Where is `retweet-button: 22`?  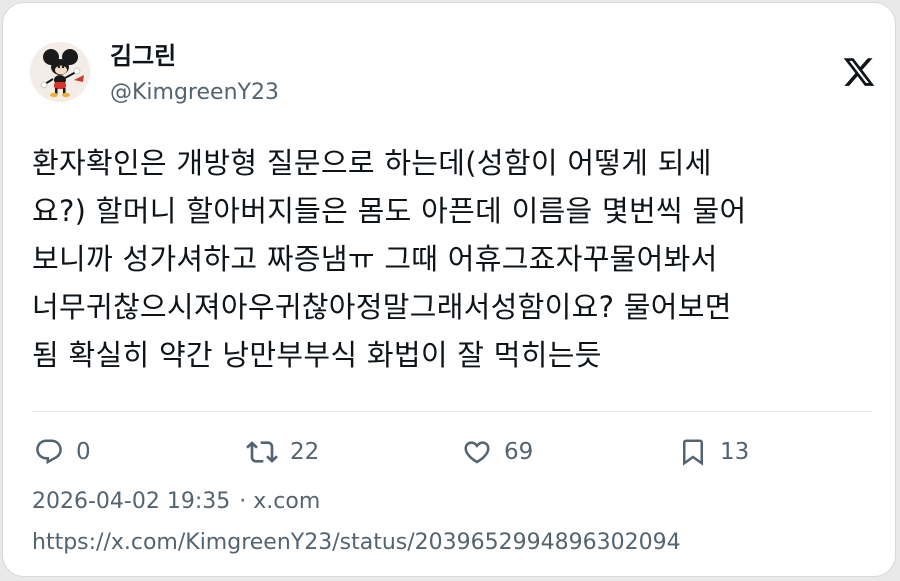
retweet-button: 22 is located at coordinates (282, 452).